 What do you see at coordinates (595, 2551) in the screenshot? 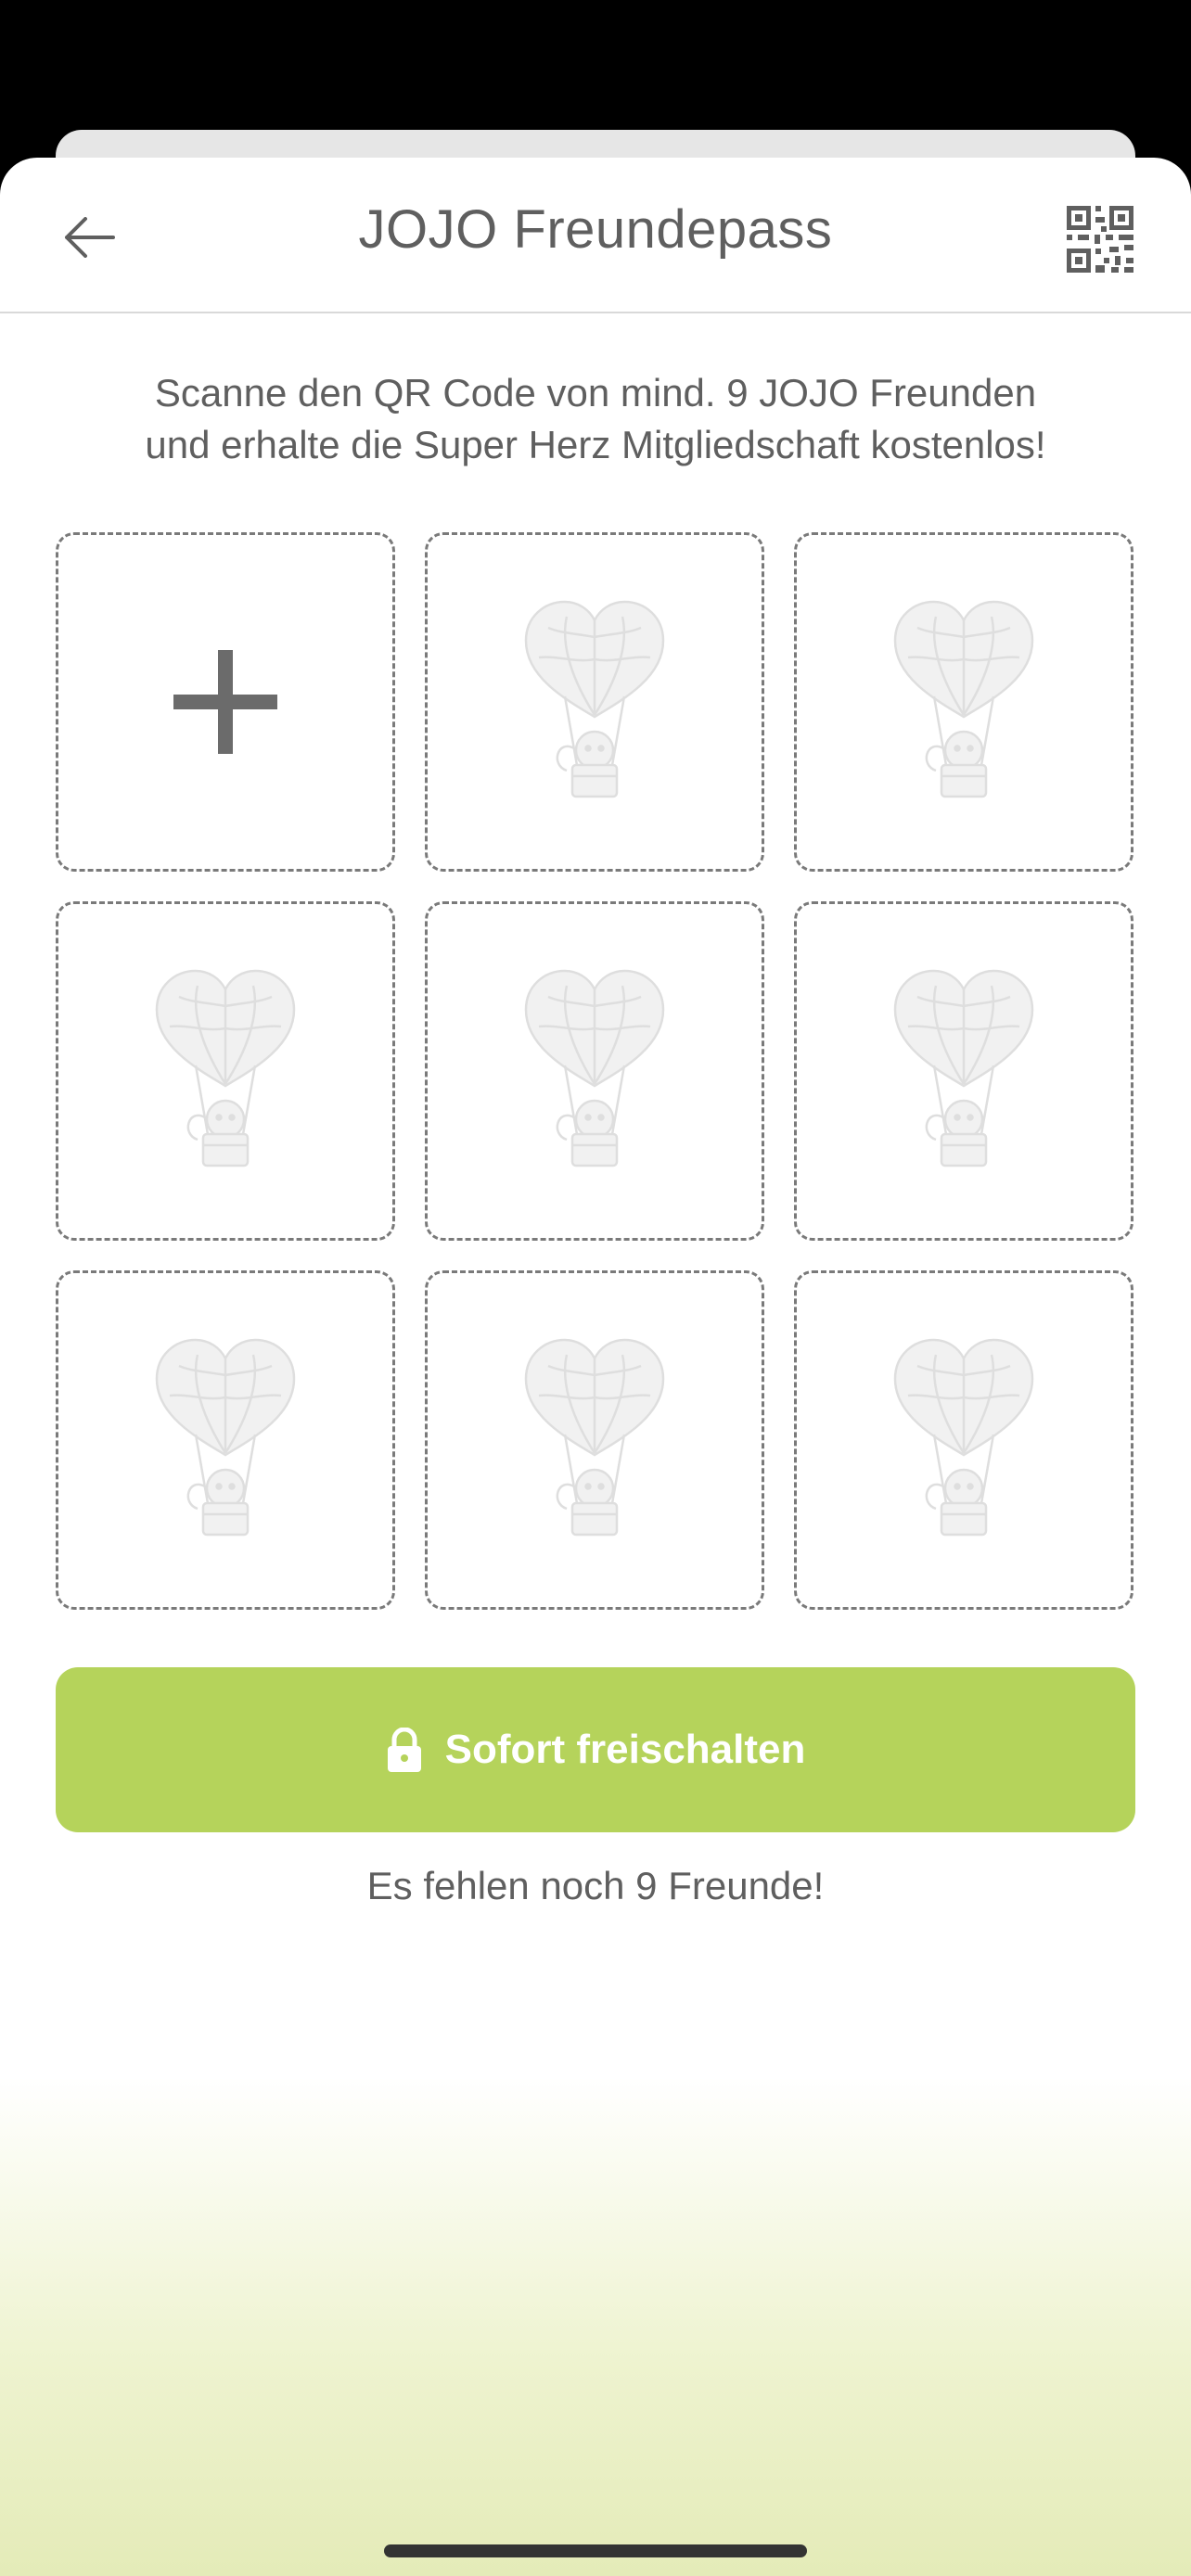
I see `home-indicator` at bounding box center [595, 2551].